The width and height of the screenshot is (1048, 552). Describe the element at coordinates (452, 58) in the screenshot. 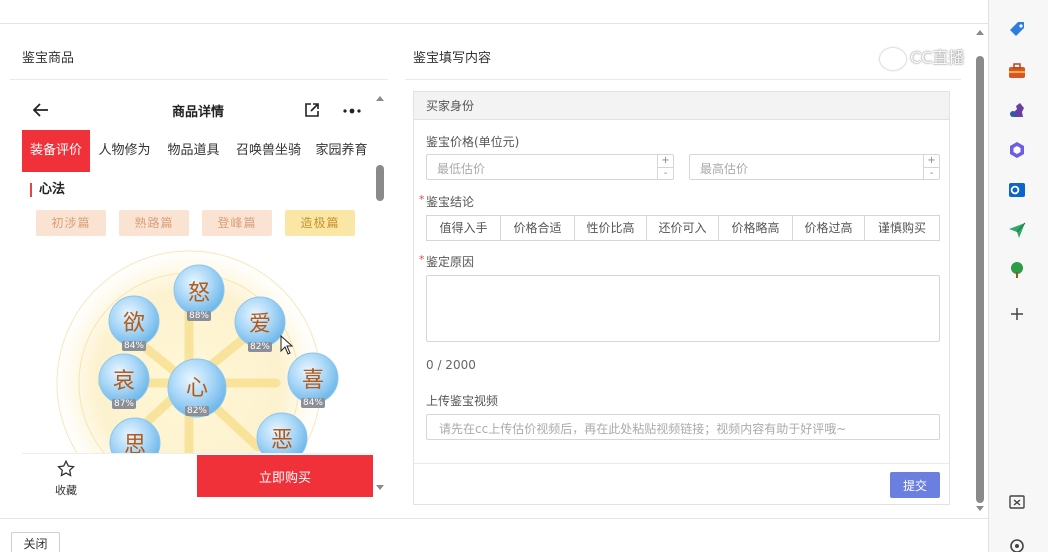

I see `right-section-title: 鉴宝填写内容` at that location.